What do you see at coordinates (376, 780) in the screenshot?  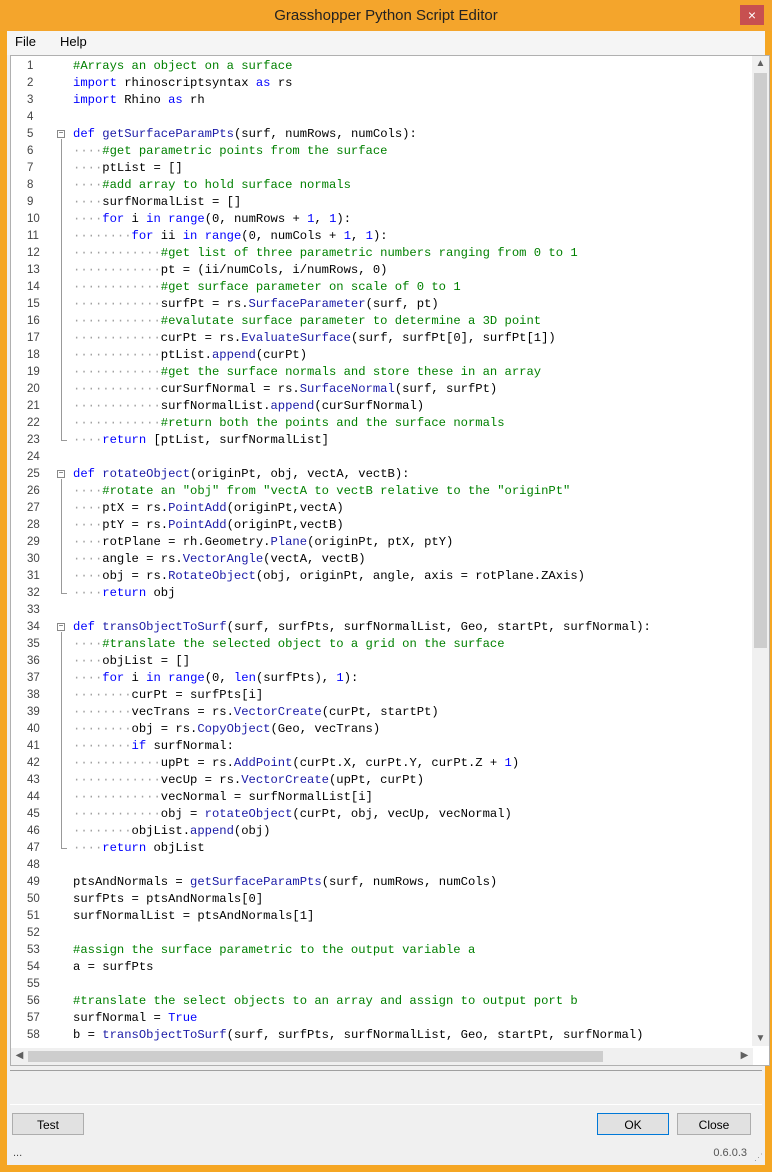 I see `code-token: (upPt, curPt)` at bounding box center [376, 780].